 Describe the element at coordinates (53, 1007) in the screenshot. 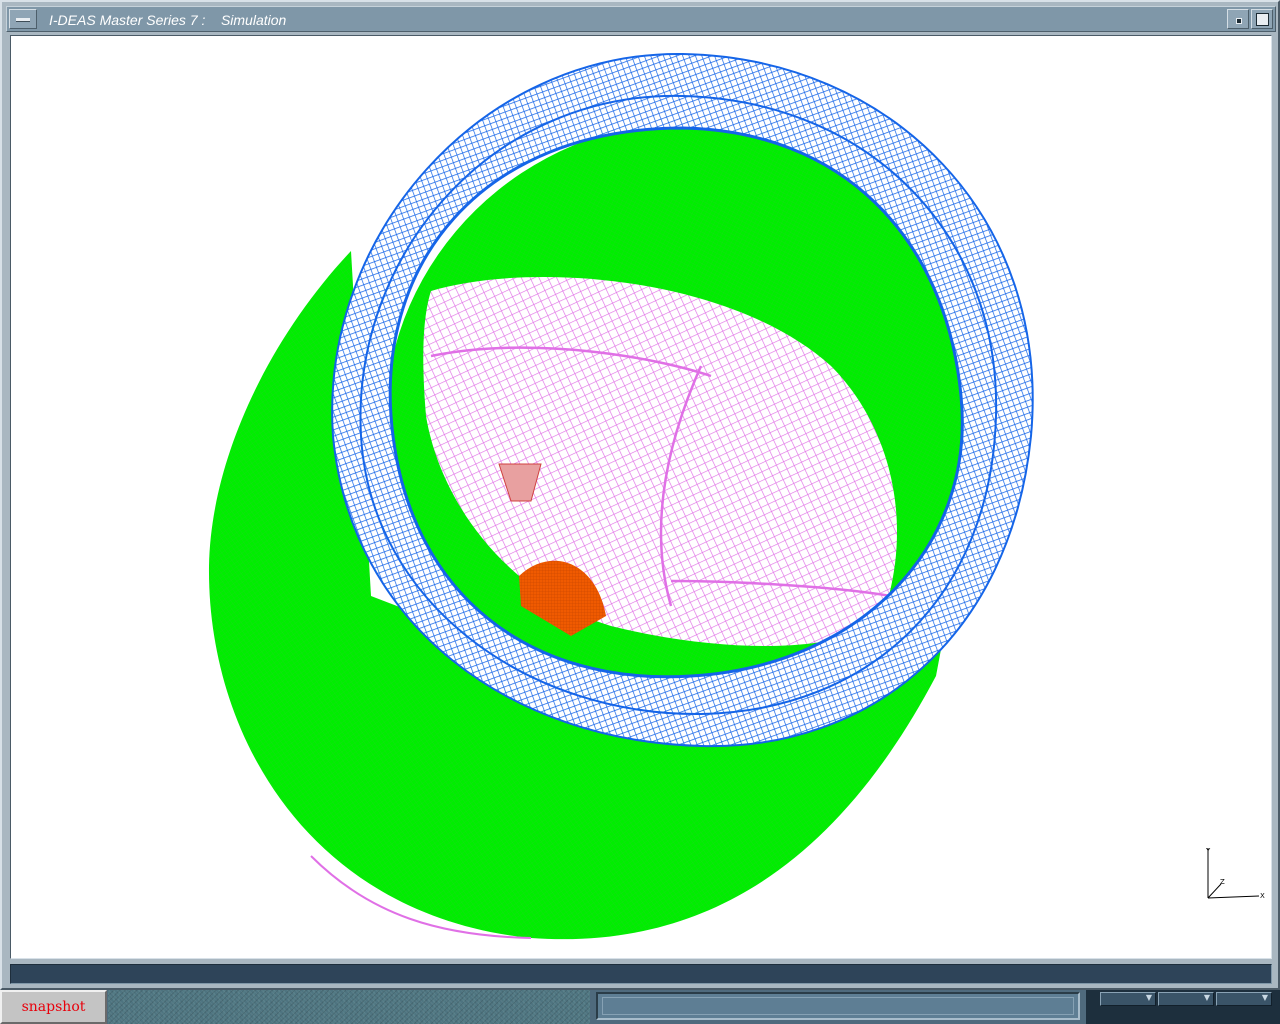

I see `snapshot-button: snapshot` at that location.